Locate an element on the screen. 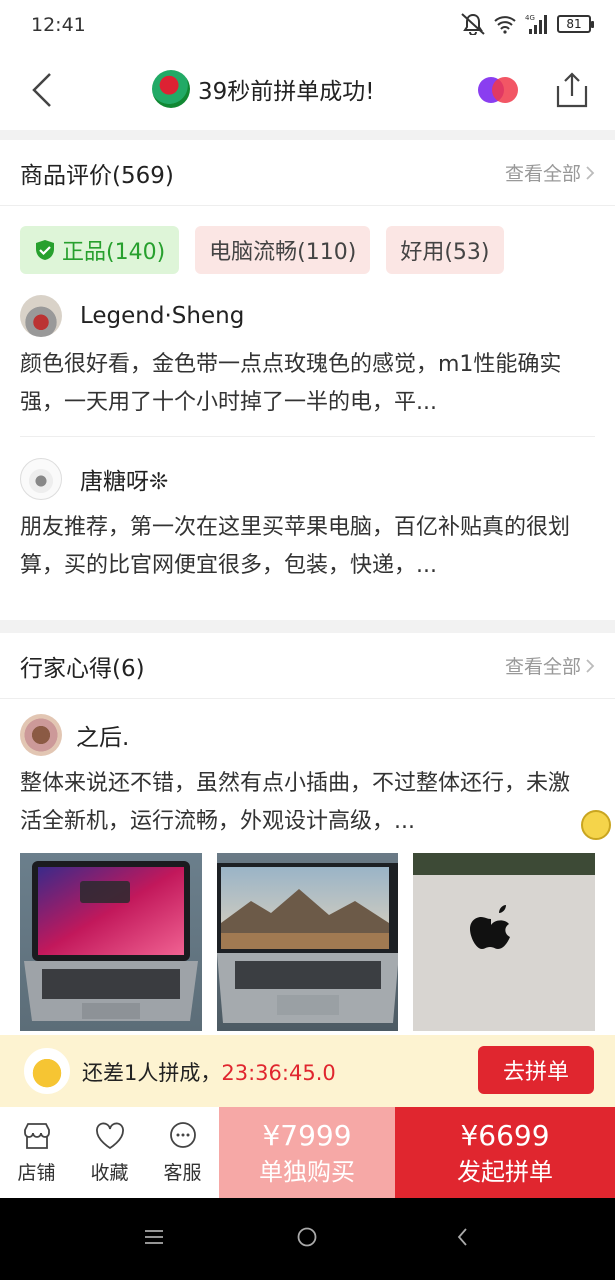 This screenshot has width=615, height=1280. group-buy-bar: 还差1人拼成，23:36:45.0 去拼单 is located at coordinates (307, 1071).